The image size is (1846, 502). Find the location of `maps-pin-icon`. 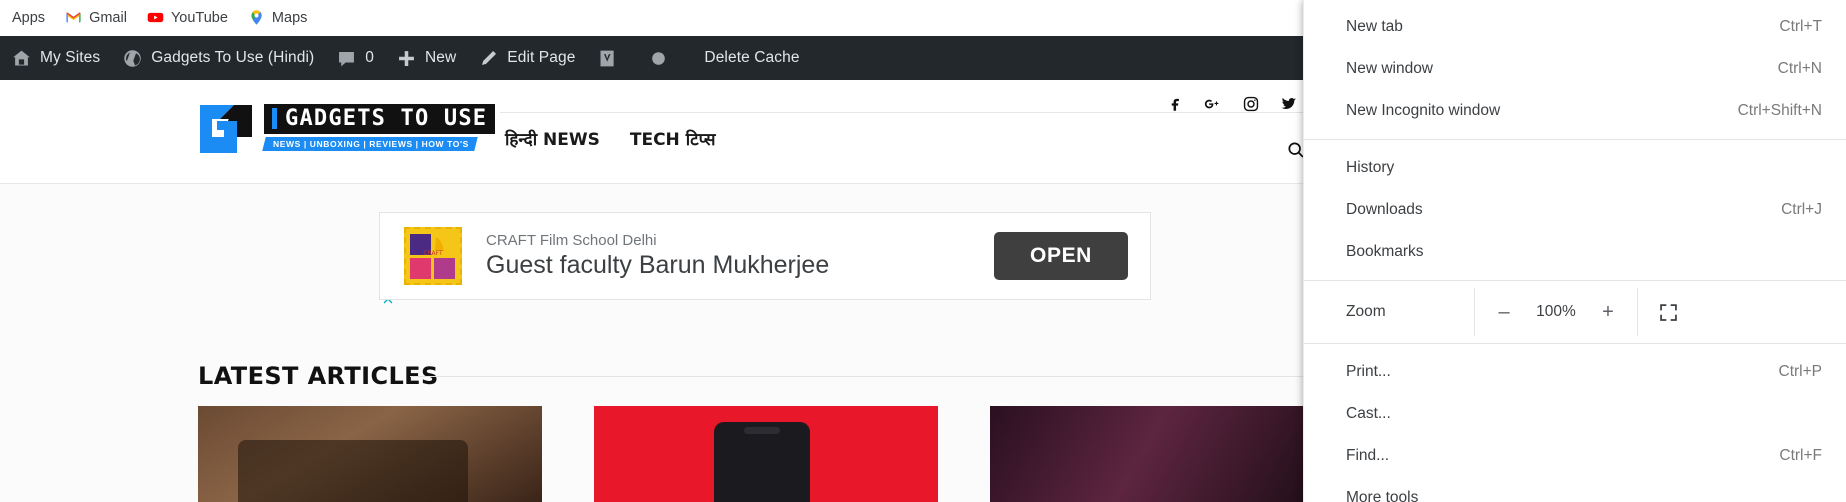

maps-pin-icon is located at coordinates (256, 17).